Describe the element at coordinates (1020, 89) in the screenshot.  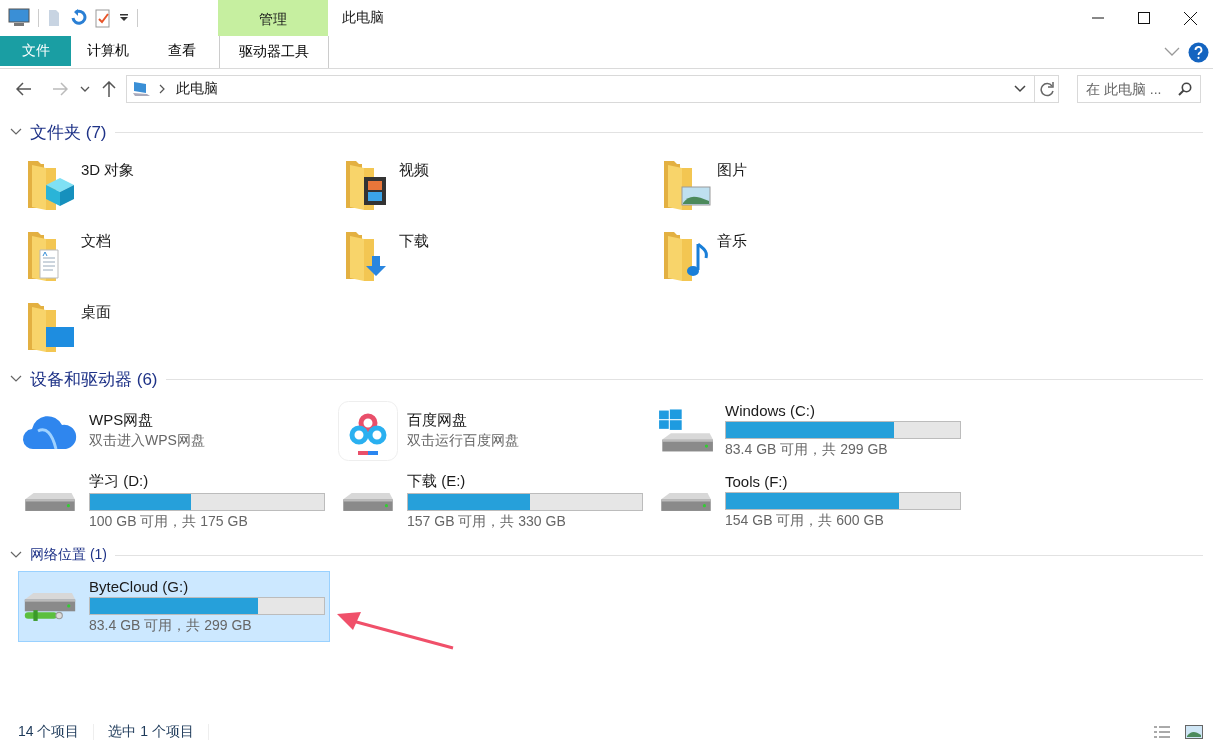
I see `address-dropdown-icon` at that location.